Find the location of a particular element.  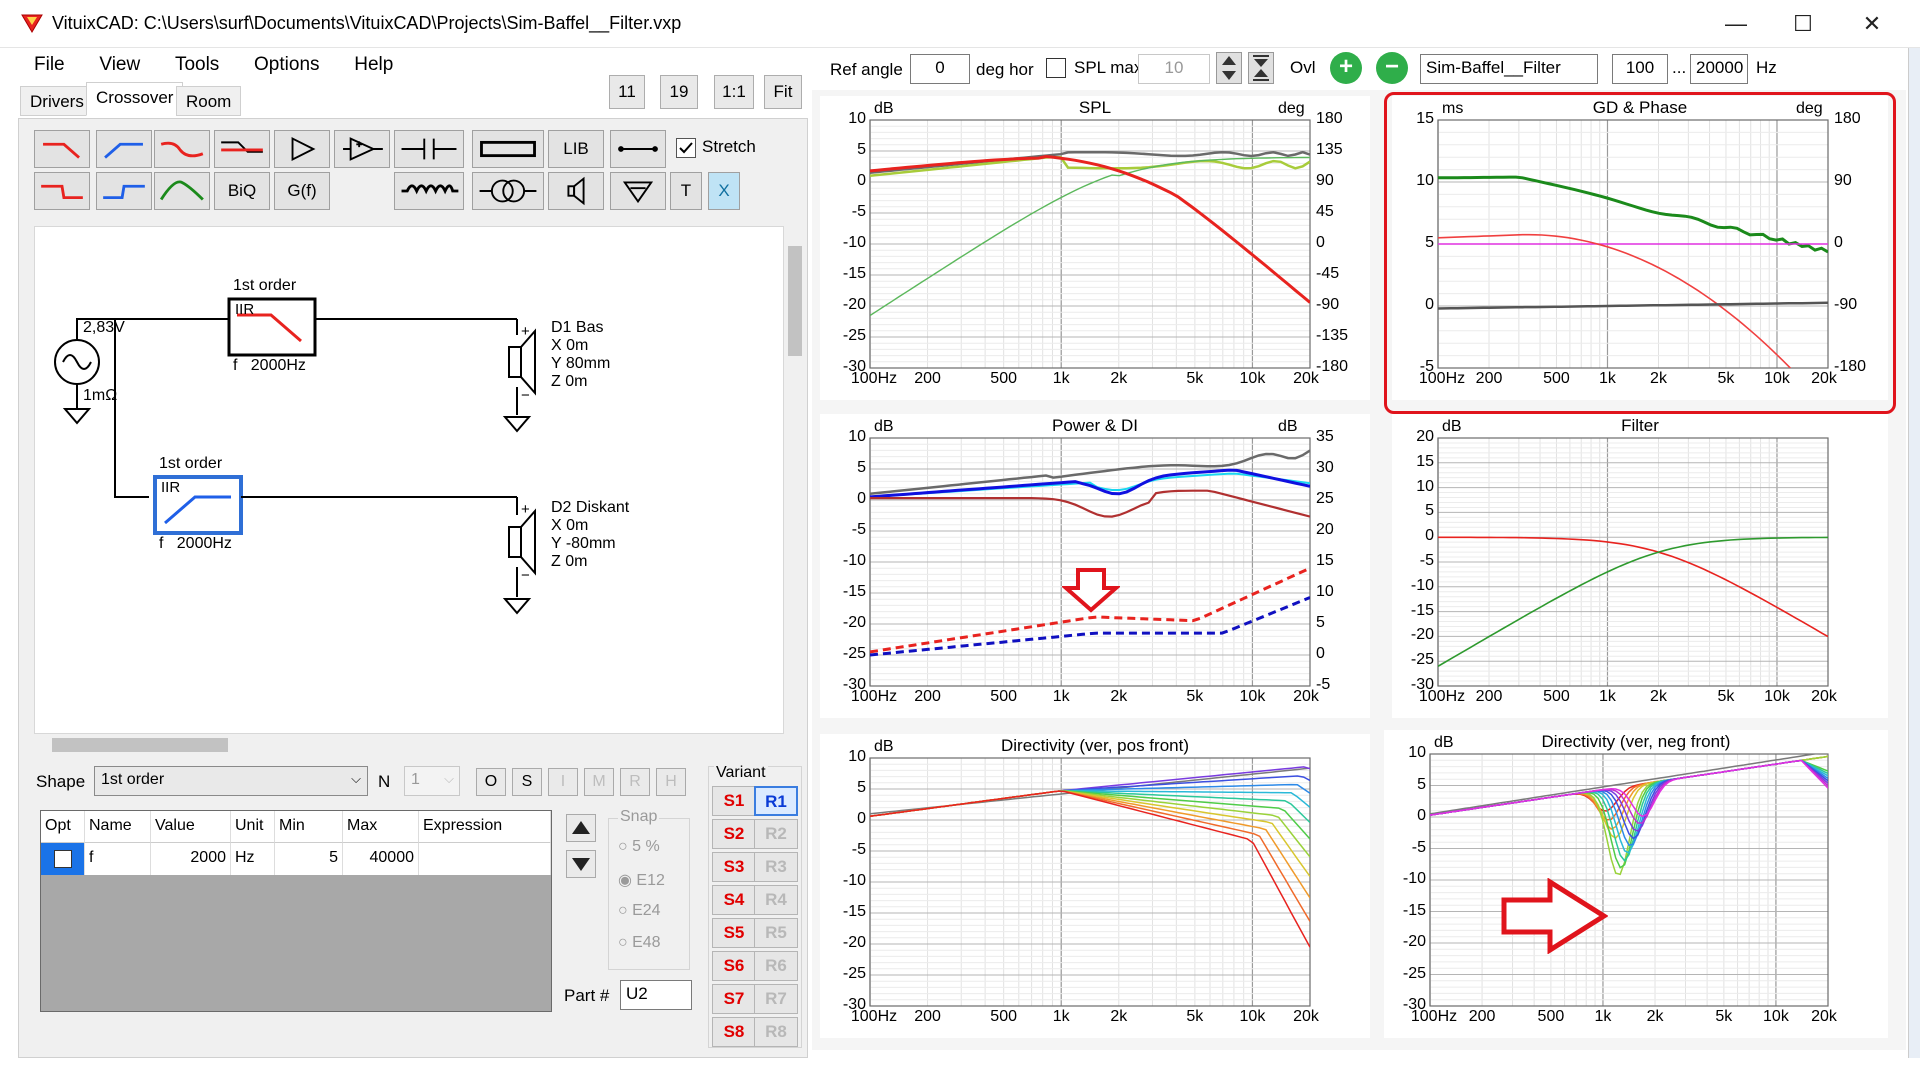

shape-h-button: H is located at coordinates (671, 782).